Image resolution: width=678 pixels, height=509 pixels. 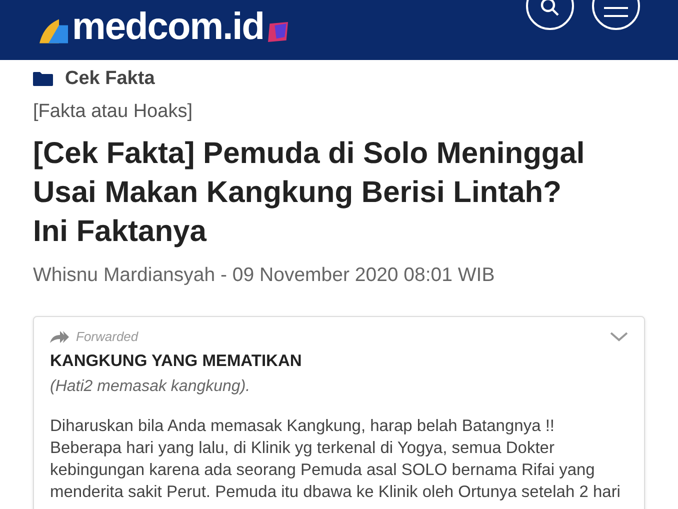 I want to click on message-heading: KANGKUNG YANG MEMATIKAN, so click(x=176, y=361).